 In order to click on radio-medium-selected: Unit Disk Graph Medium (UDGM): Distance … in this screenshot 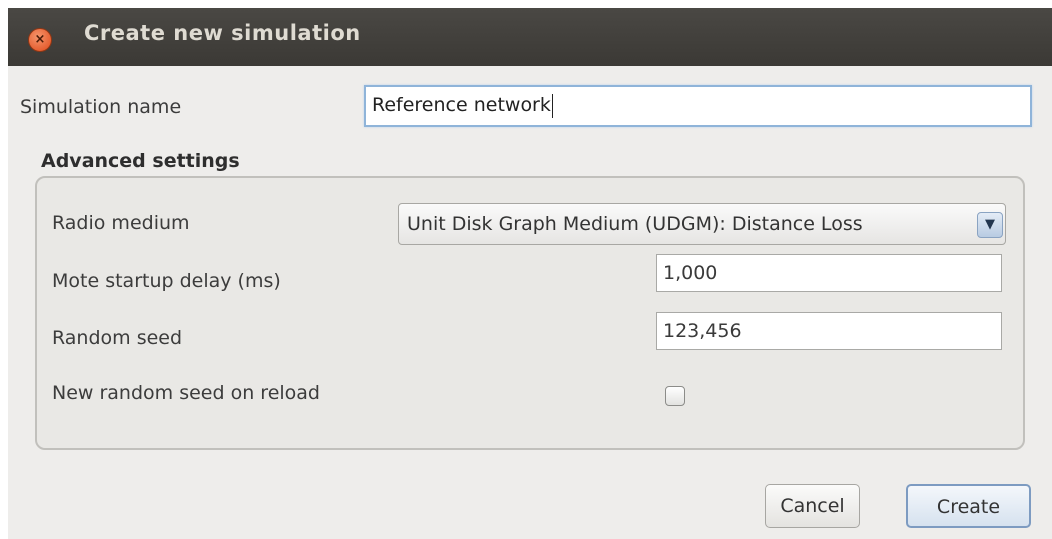, I will do `click(635, 224)`.